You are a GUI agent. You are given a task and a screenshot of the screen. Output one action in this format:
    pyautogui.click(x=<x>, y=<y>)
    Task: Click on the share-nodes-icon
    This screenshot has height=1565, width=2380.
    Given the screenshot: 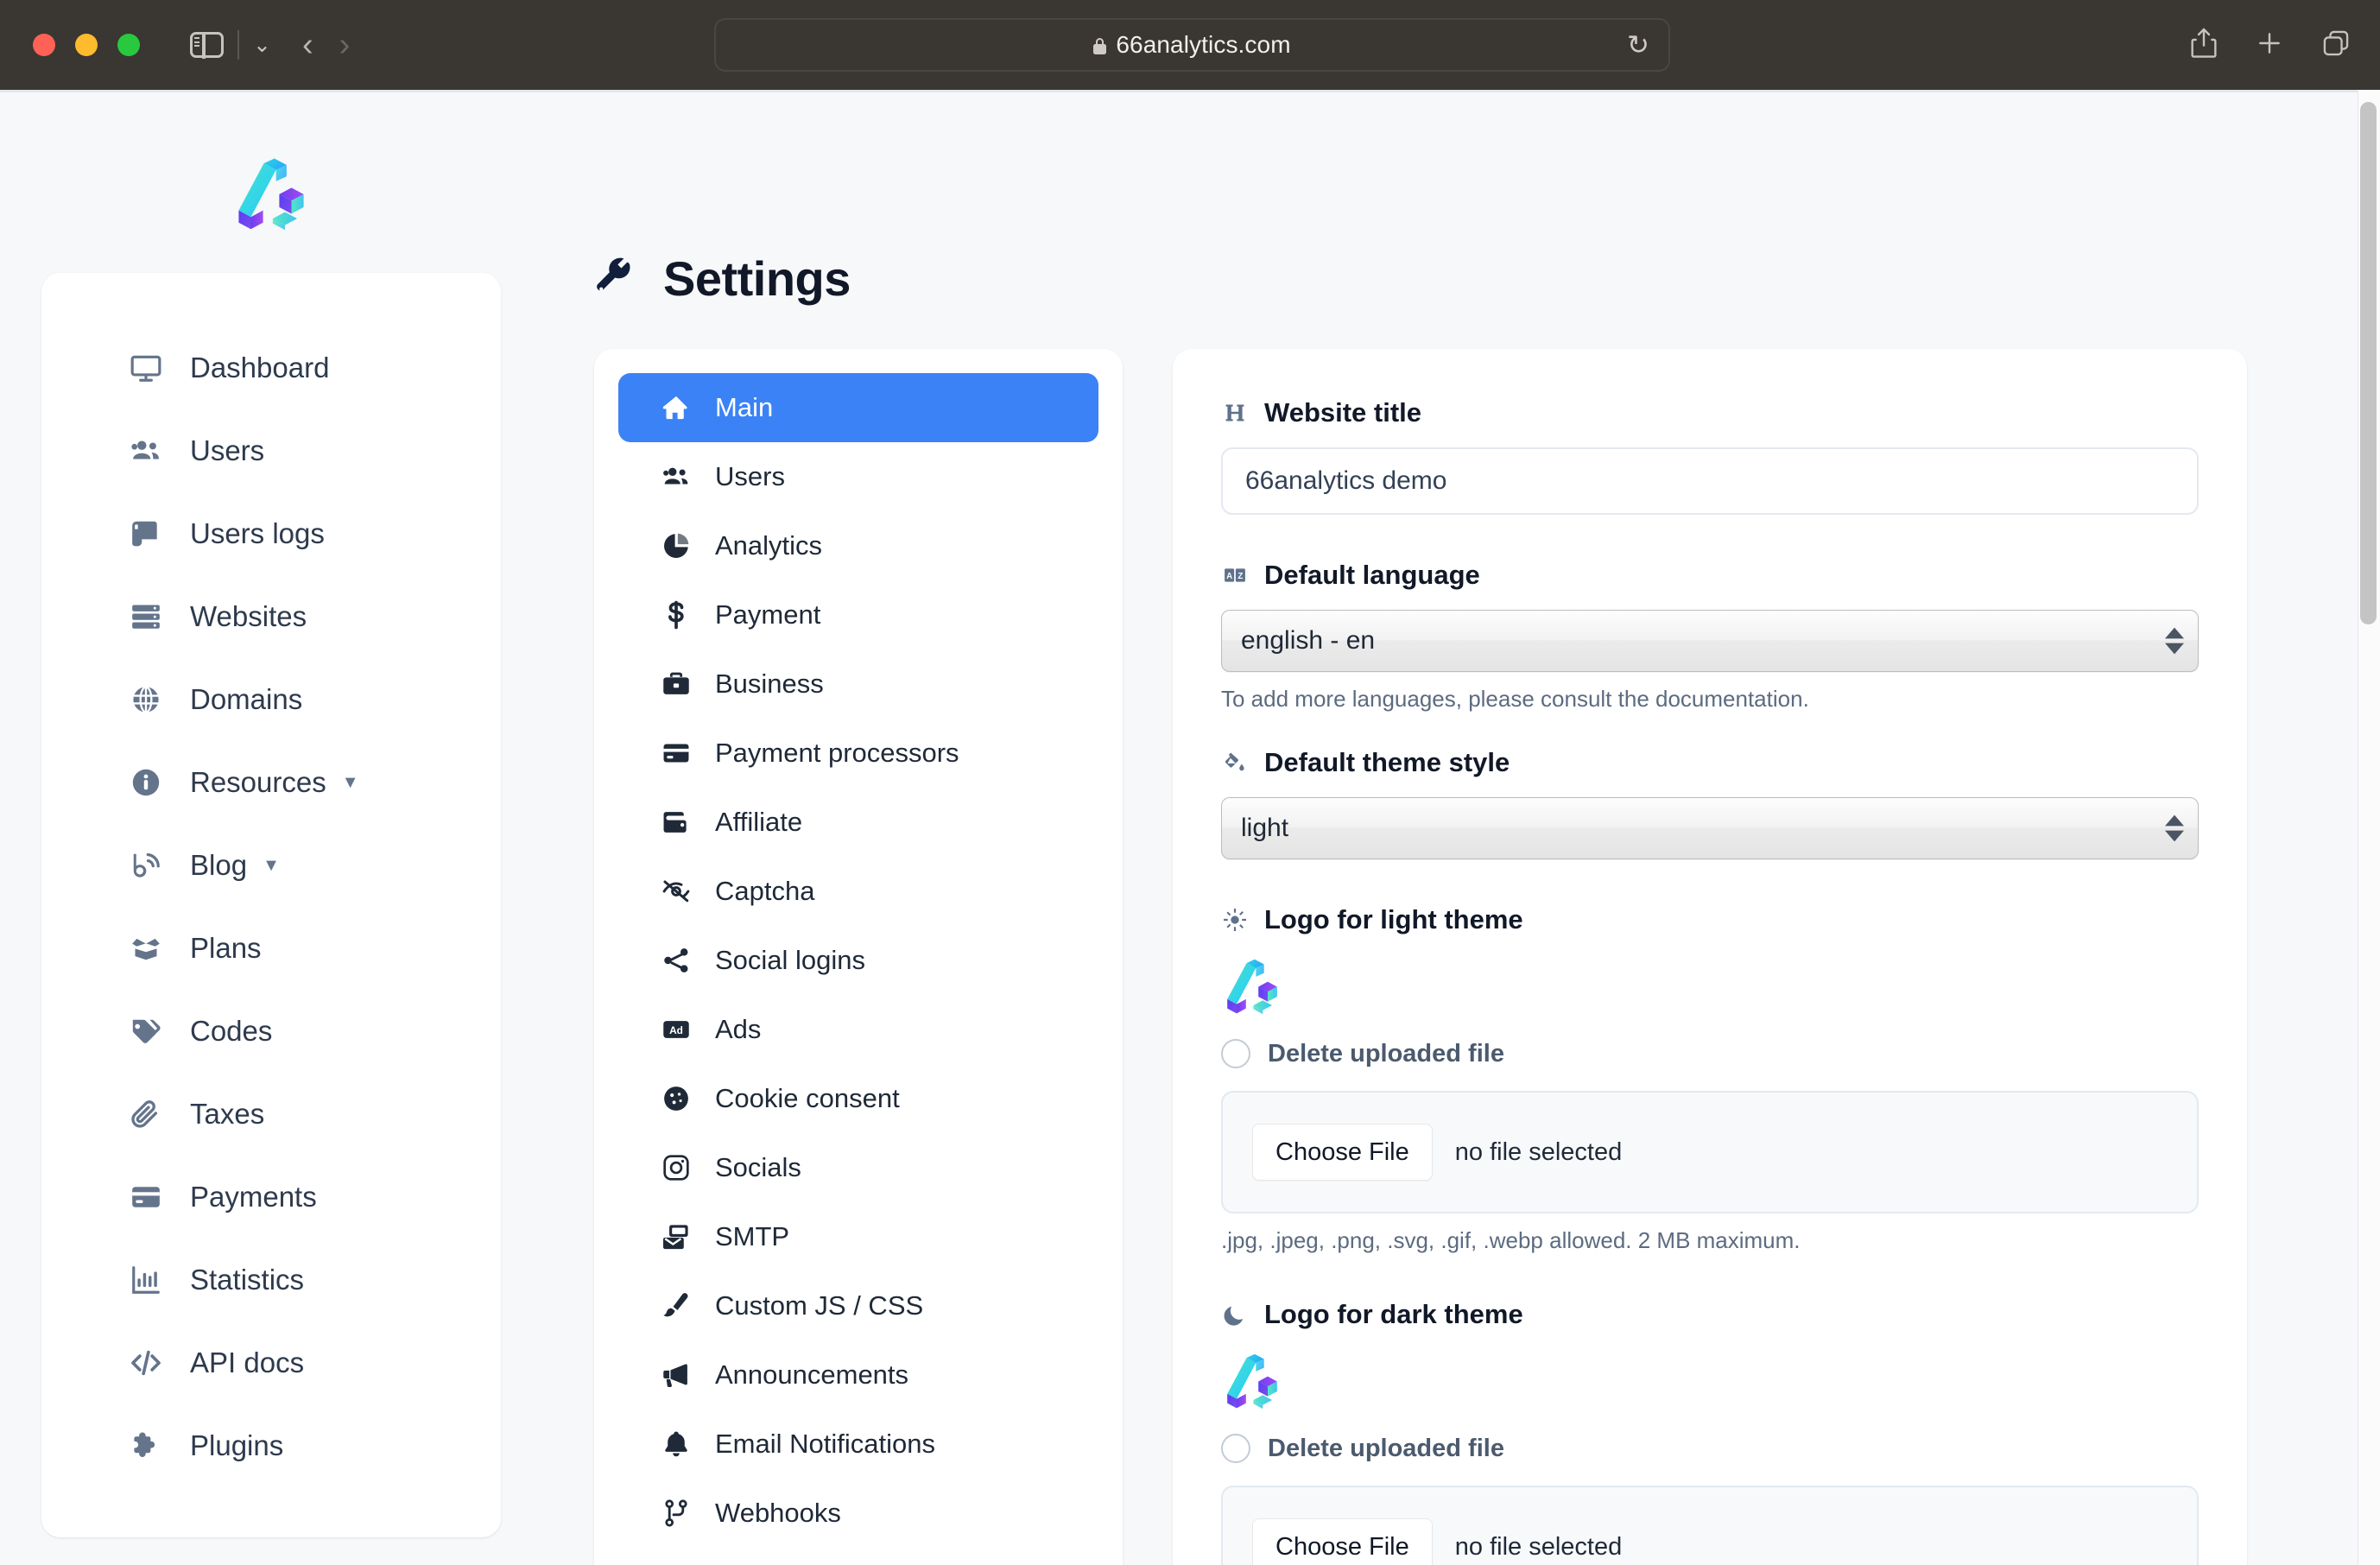 What is the action you would take?
    pyautogui.click(x=676, y=960)
    